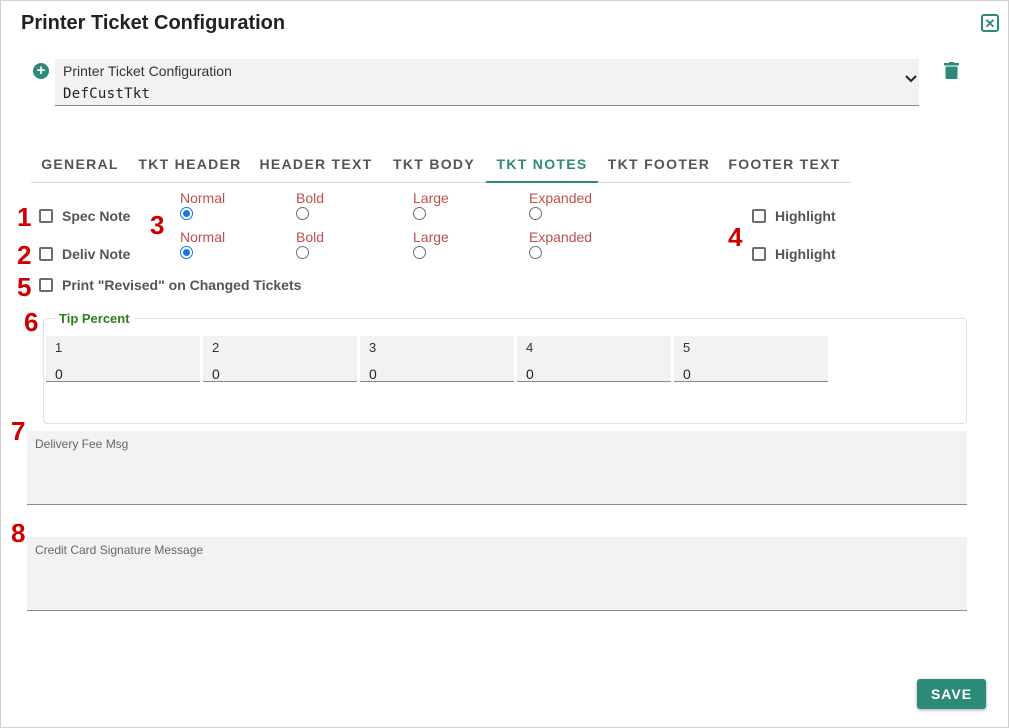 The image size is (1009, 728). Describe the element at coordinates (419, 213) in the screenshot. I see `spec-style-large-radio` at that location.